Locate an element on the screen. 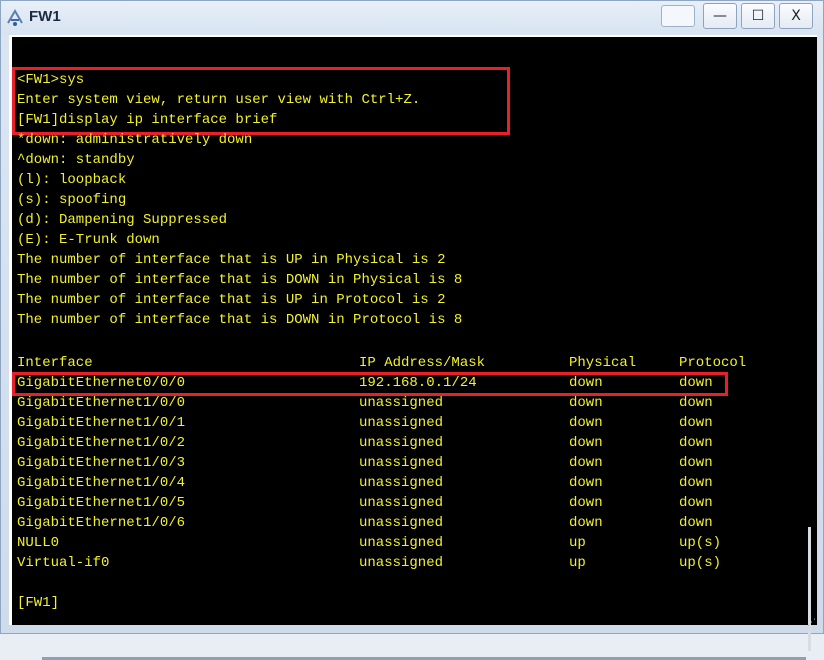 This screenshot has width=824, height=660. table-cell: GigabitEthernet0/0/0 is located at coordinates (101, 383).